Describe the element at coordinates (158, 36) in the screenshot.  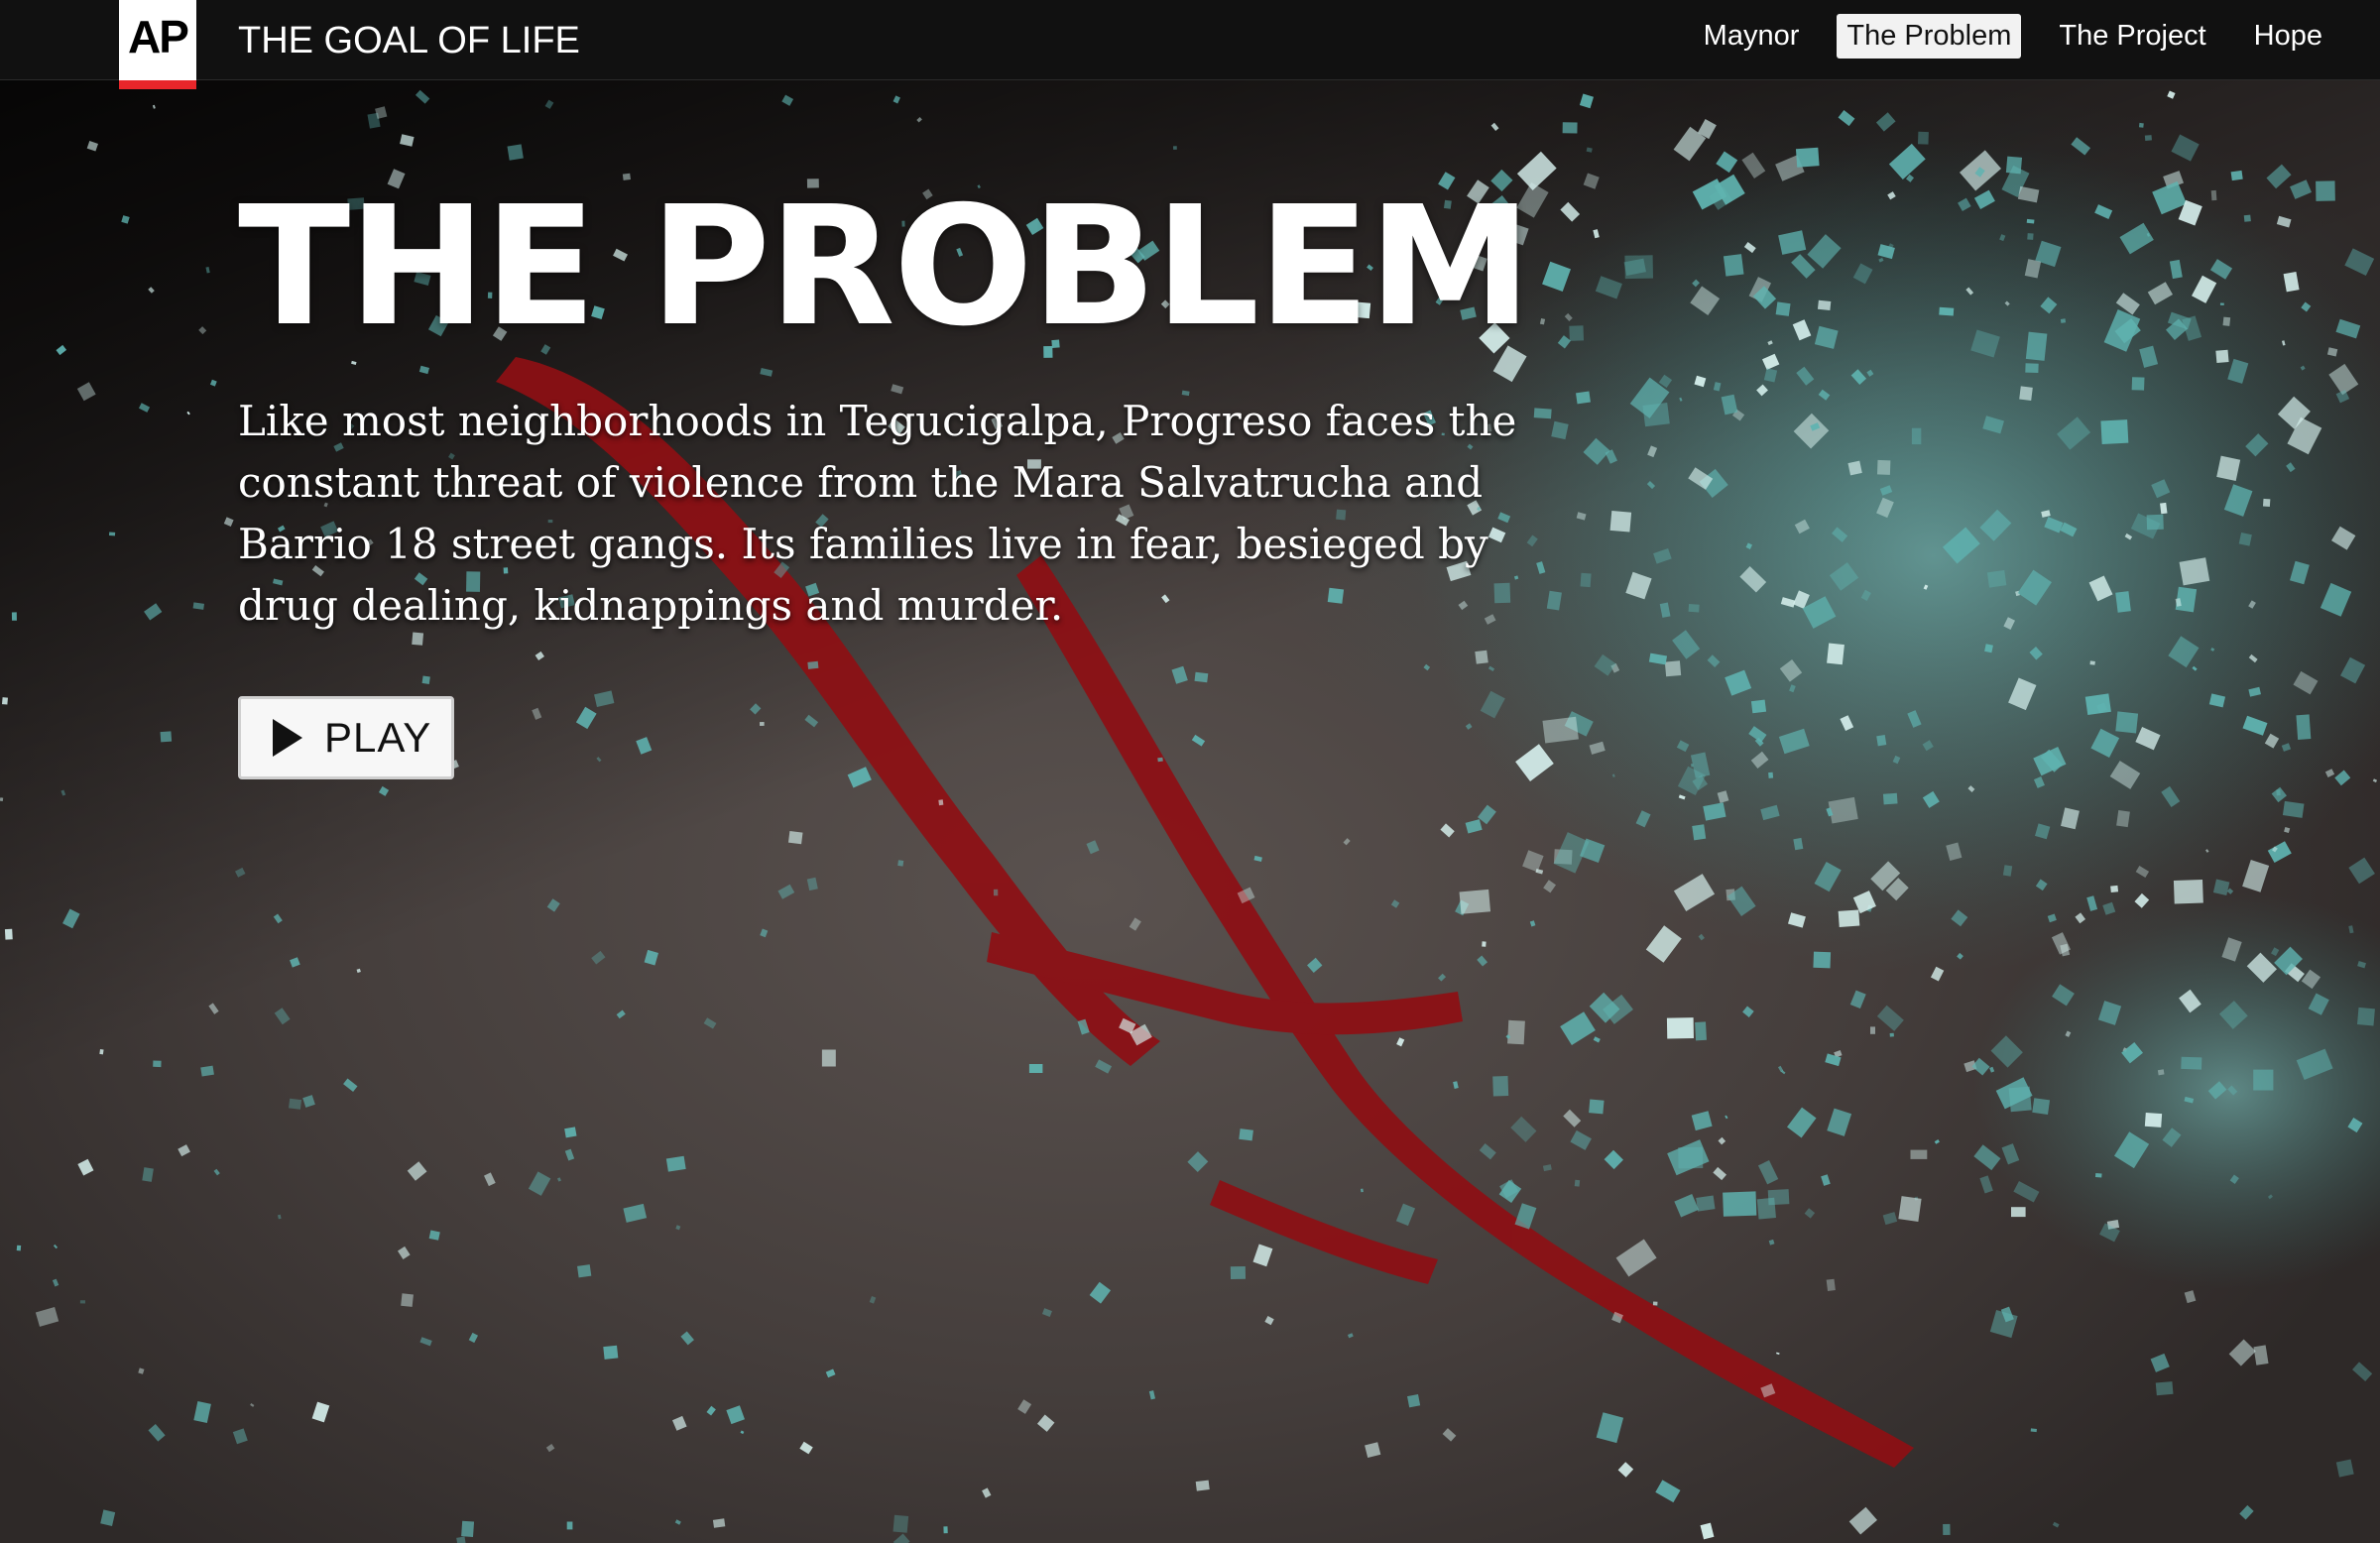
I see `ap-logo-text: AP` at that location.